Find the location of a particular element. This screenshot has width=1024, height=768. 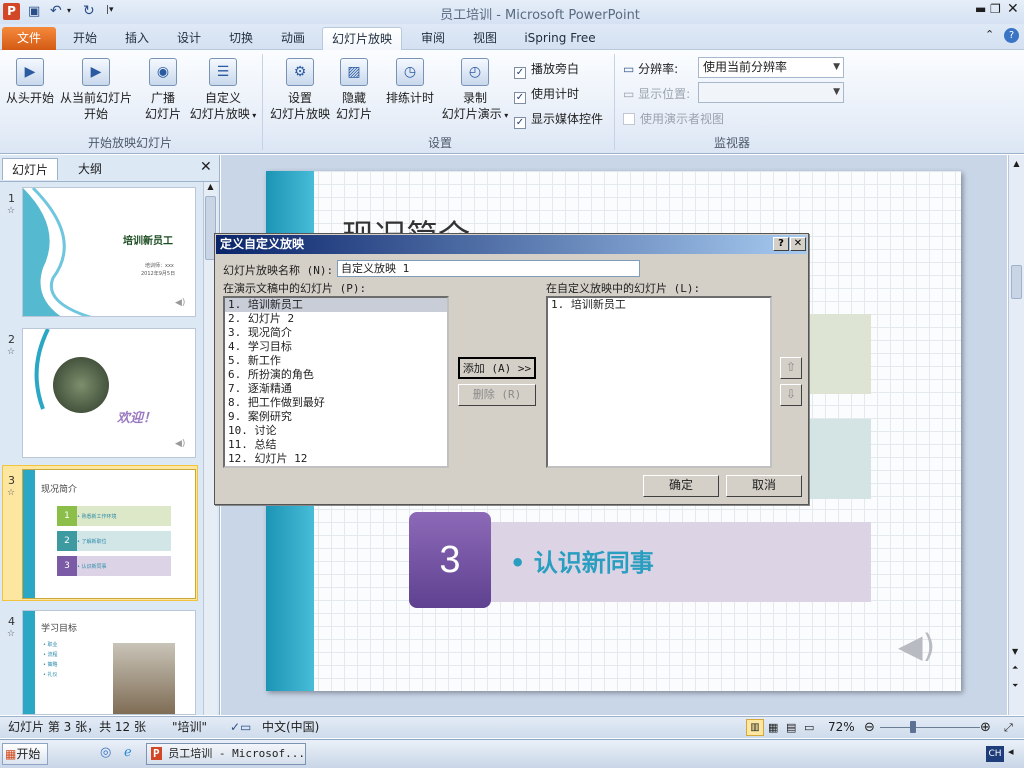

scroll-thumb is located at coordinates (1016, 282).